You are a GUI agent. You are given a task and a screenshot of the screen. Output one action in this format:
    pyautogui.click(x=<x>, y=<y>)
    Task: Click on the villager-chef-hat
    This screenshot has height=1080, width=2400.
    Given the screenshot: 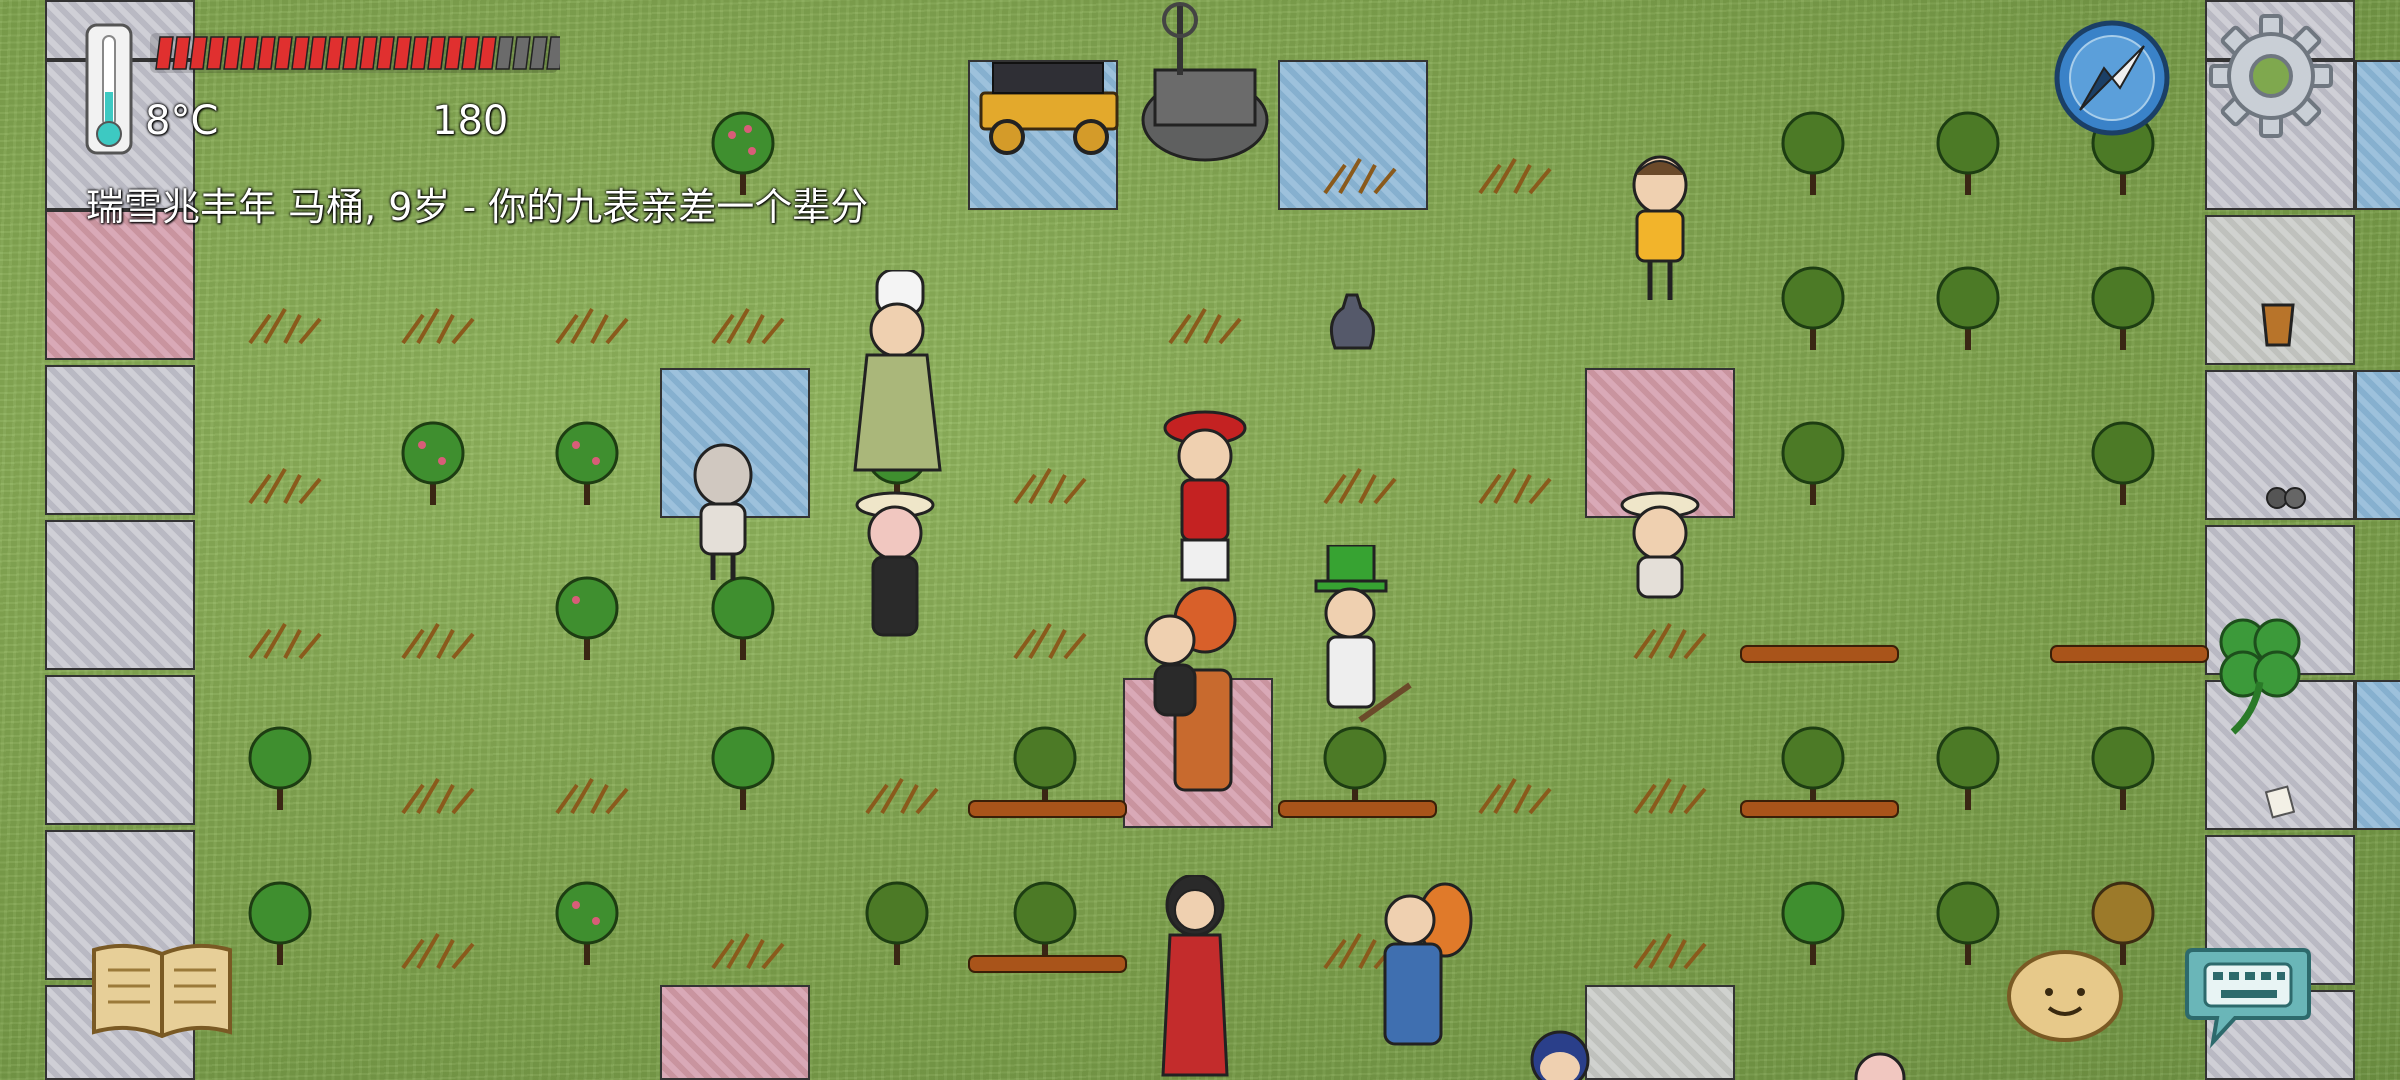 What is the action you would take?
    pyautogui.click(x=895, y=377)
    